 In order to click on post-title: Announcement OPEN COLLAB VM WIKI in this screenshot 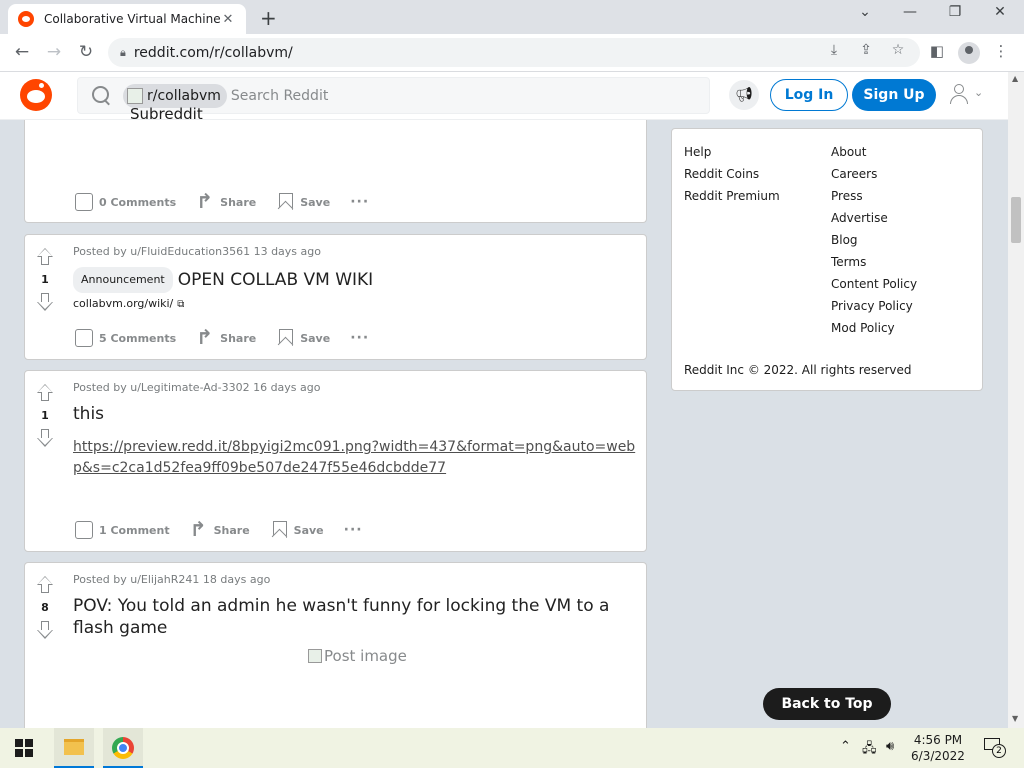, I will do `click(358, 280)`.